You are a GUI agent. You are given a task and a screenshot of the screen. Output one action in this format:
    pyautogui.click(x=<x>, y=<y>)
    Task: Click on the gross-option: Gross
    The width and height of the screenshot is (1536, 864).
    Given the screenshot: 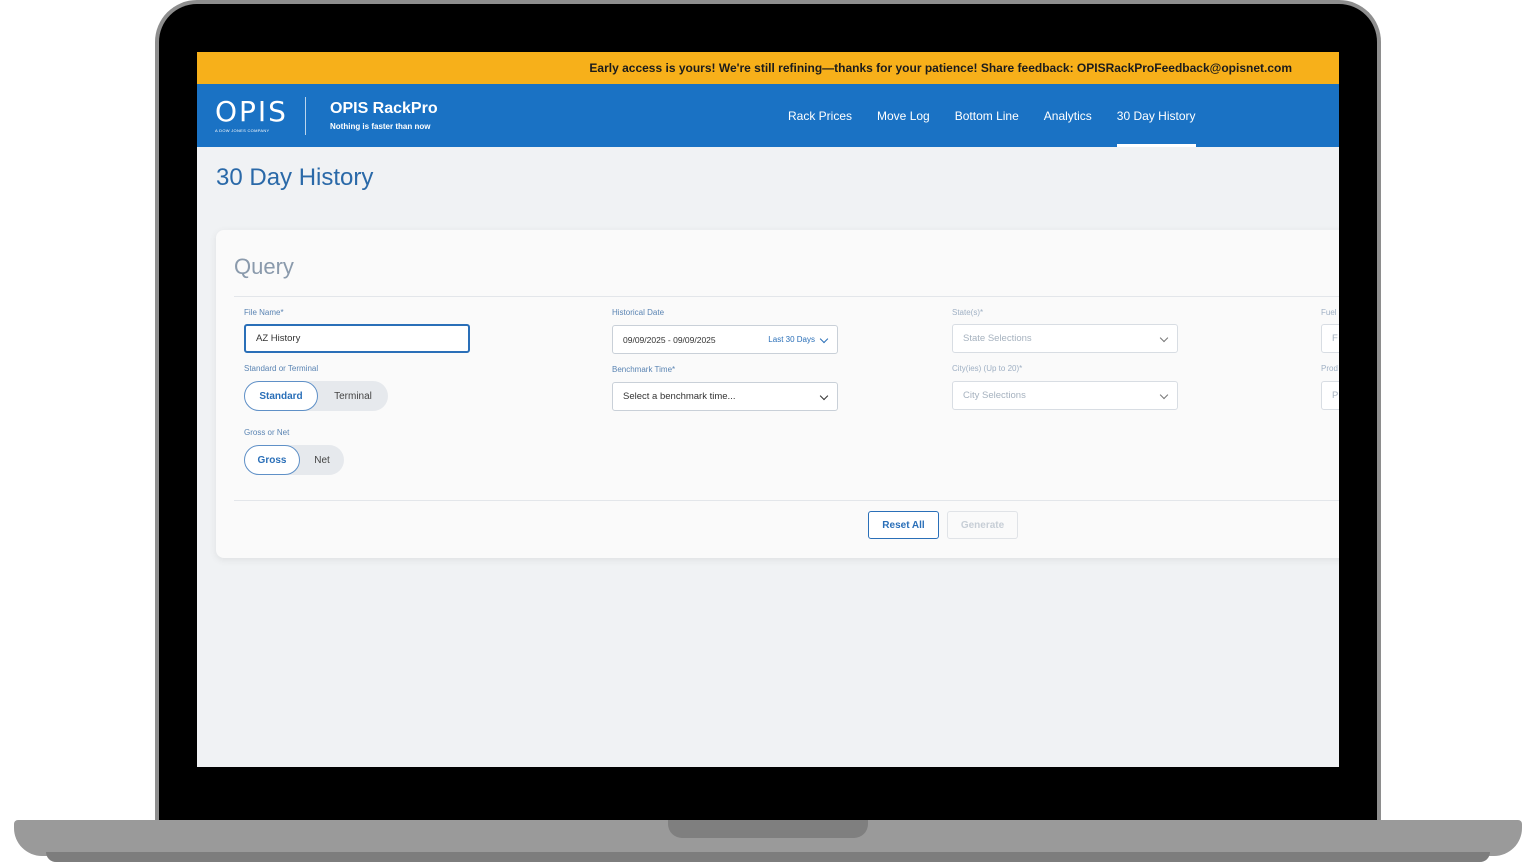 What is the action you would take?
    pyautogui.click(x=272, y=460)
    